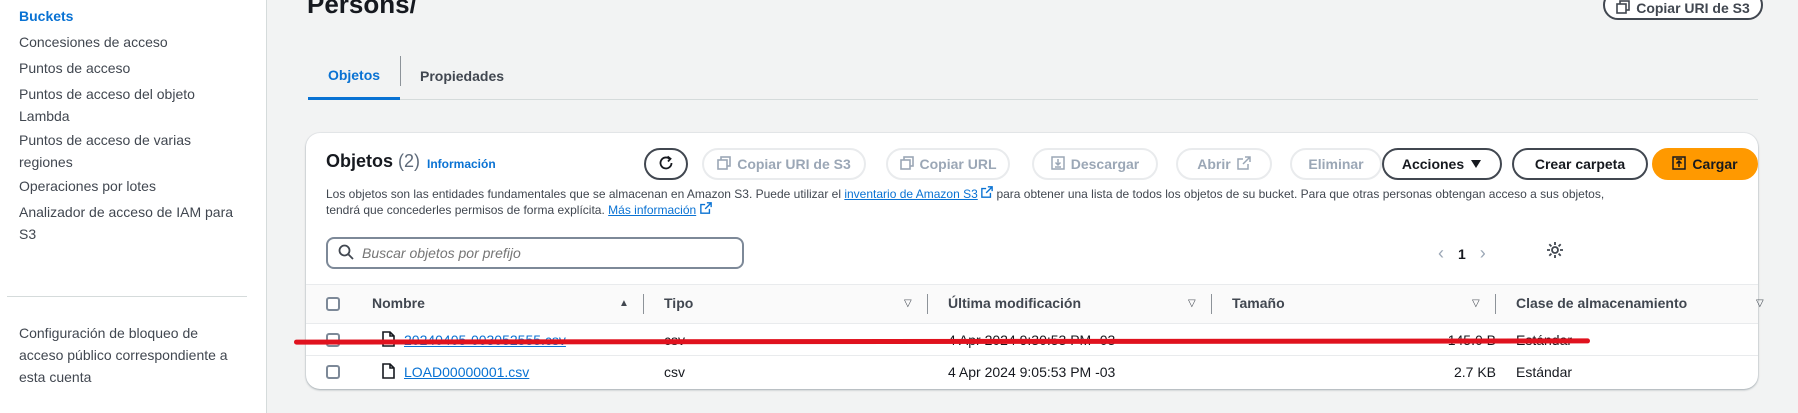  I want to click on download-icon, so click(1058, 164).